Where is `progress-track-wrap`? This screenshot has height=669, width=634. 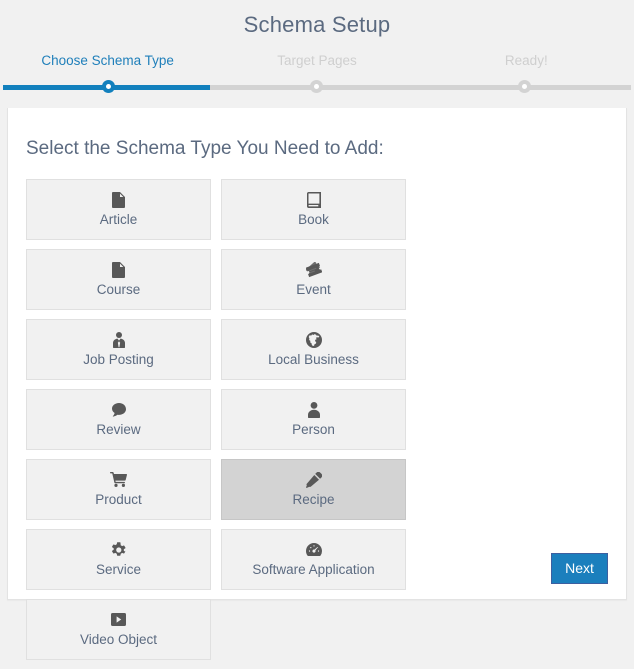 progress-track-wrap is located at coordinates (317, 87).